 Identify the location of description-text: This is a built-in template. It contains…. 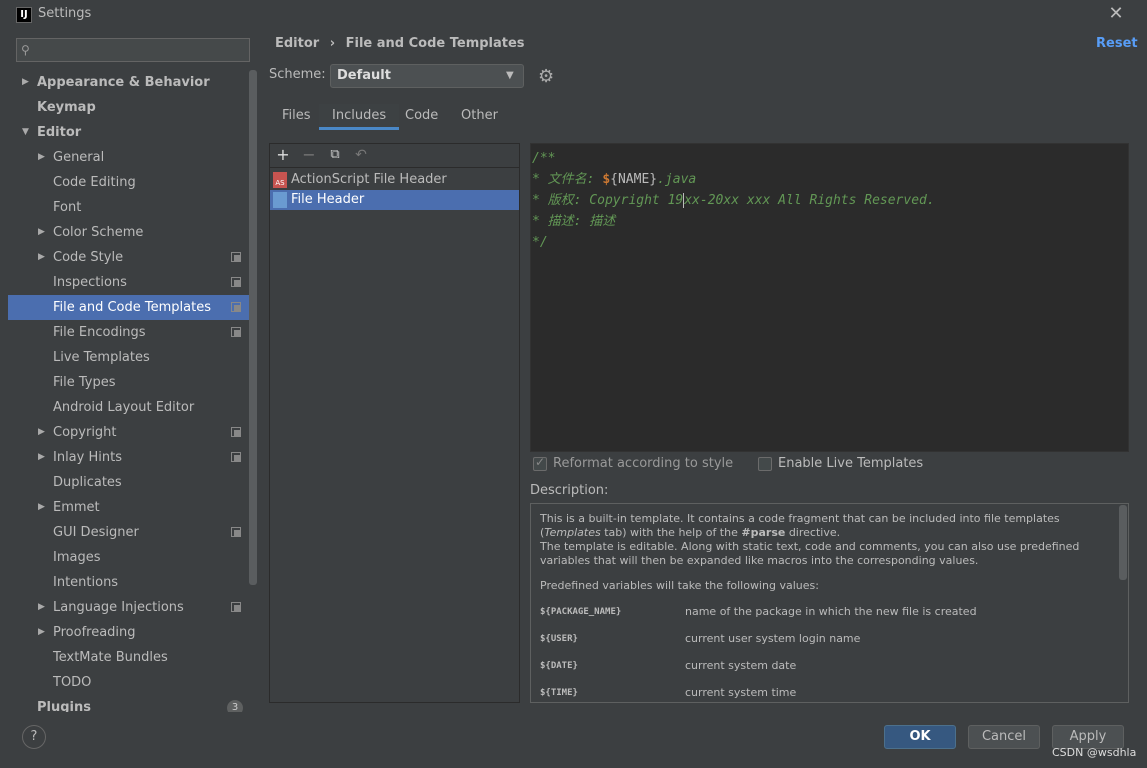
(800, 525).